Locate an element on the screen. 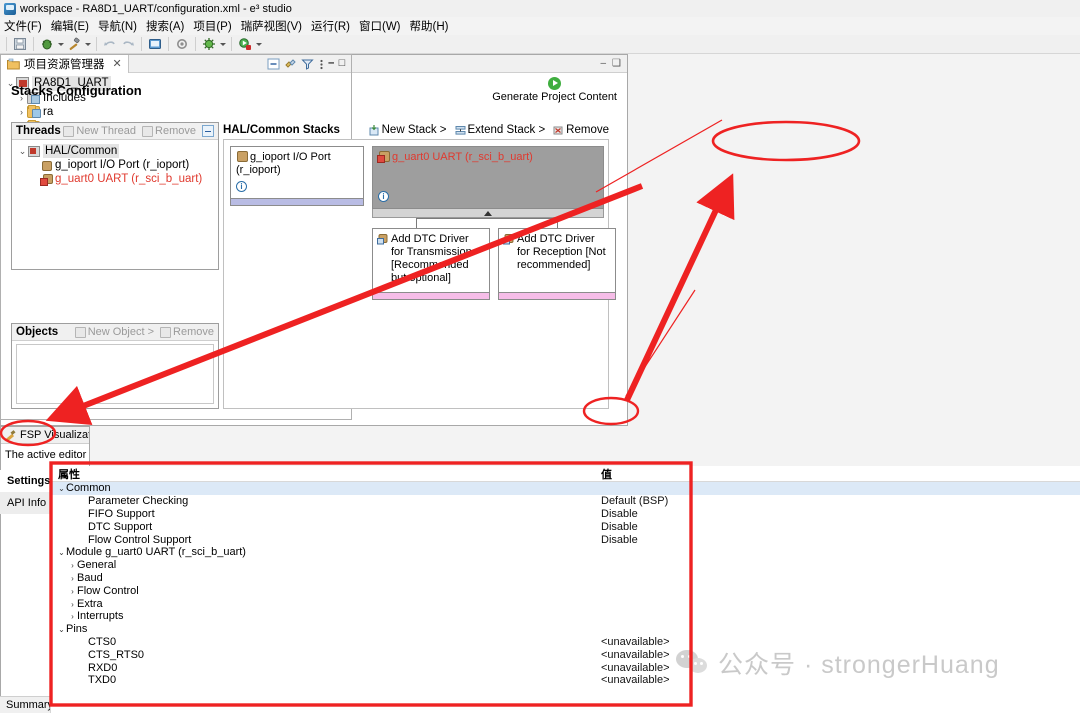 The height and width of the screenshot is (713, 1080). annotation-ellipse-uart-card is located at coordinates (786, 141).